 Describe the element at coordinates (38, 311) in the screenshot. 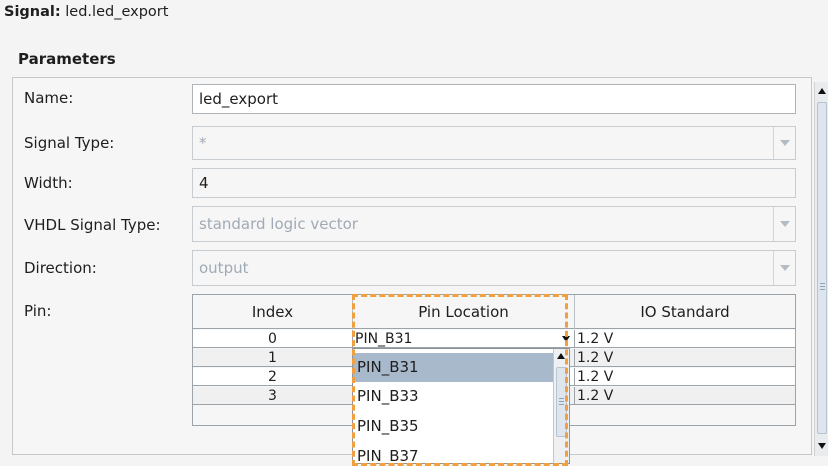

I see `pin-label: Pin:` at that location.